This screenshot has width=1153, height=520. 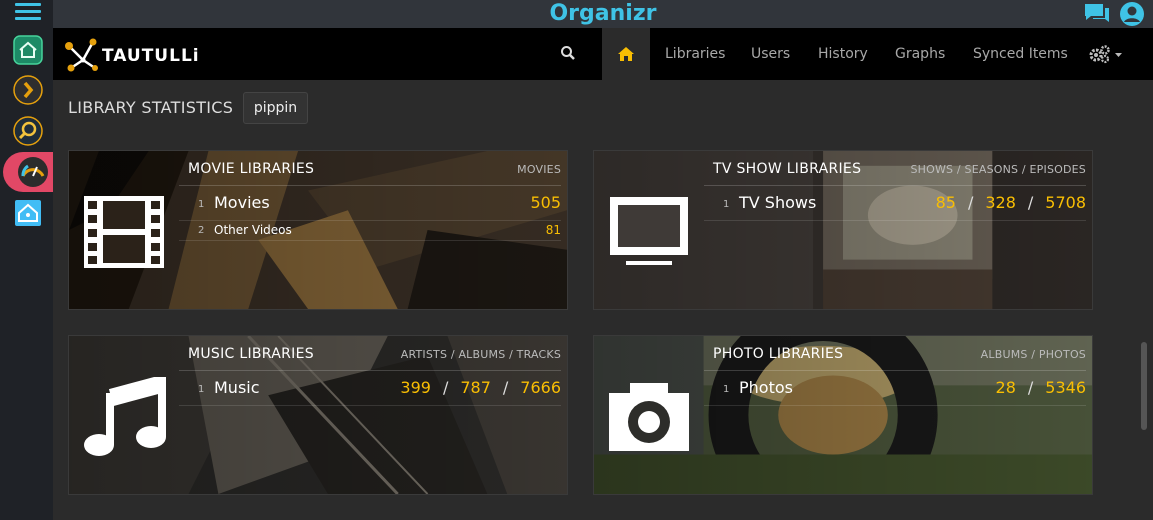 I want to click on card-title: PHOTO LIBRARIES, so click(x=778, y=354).